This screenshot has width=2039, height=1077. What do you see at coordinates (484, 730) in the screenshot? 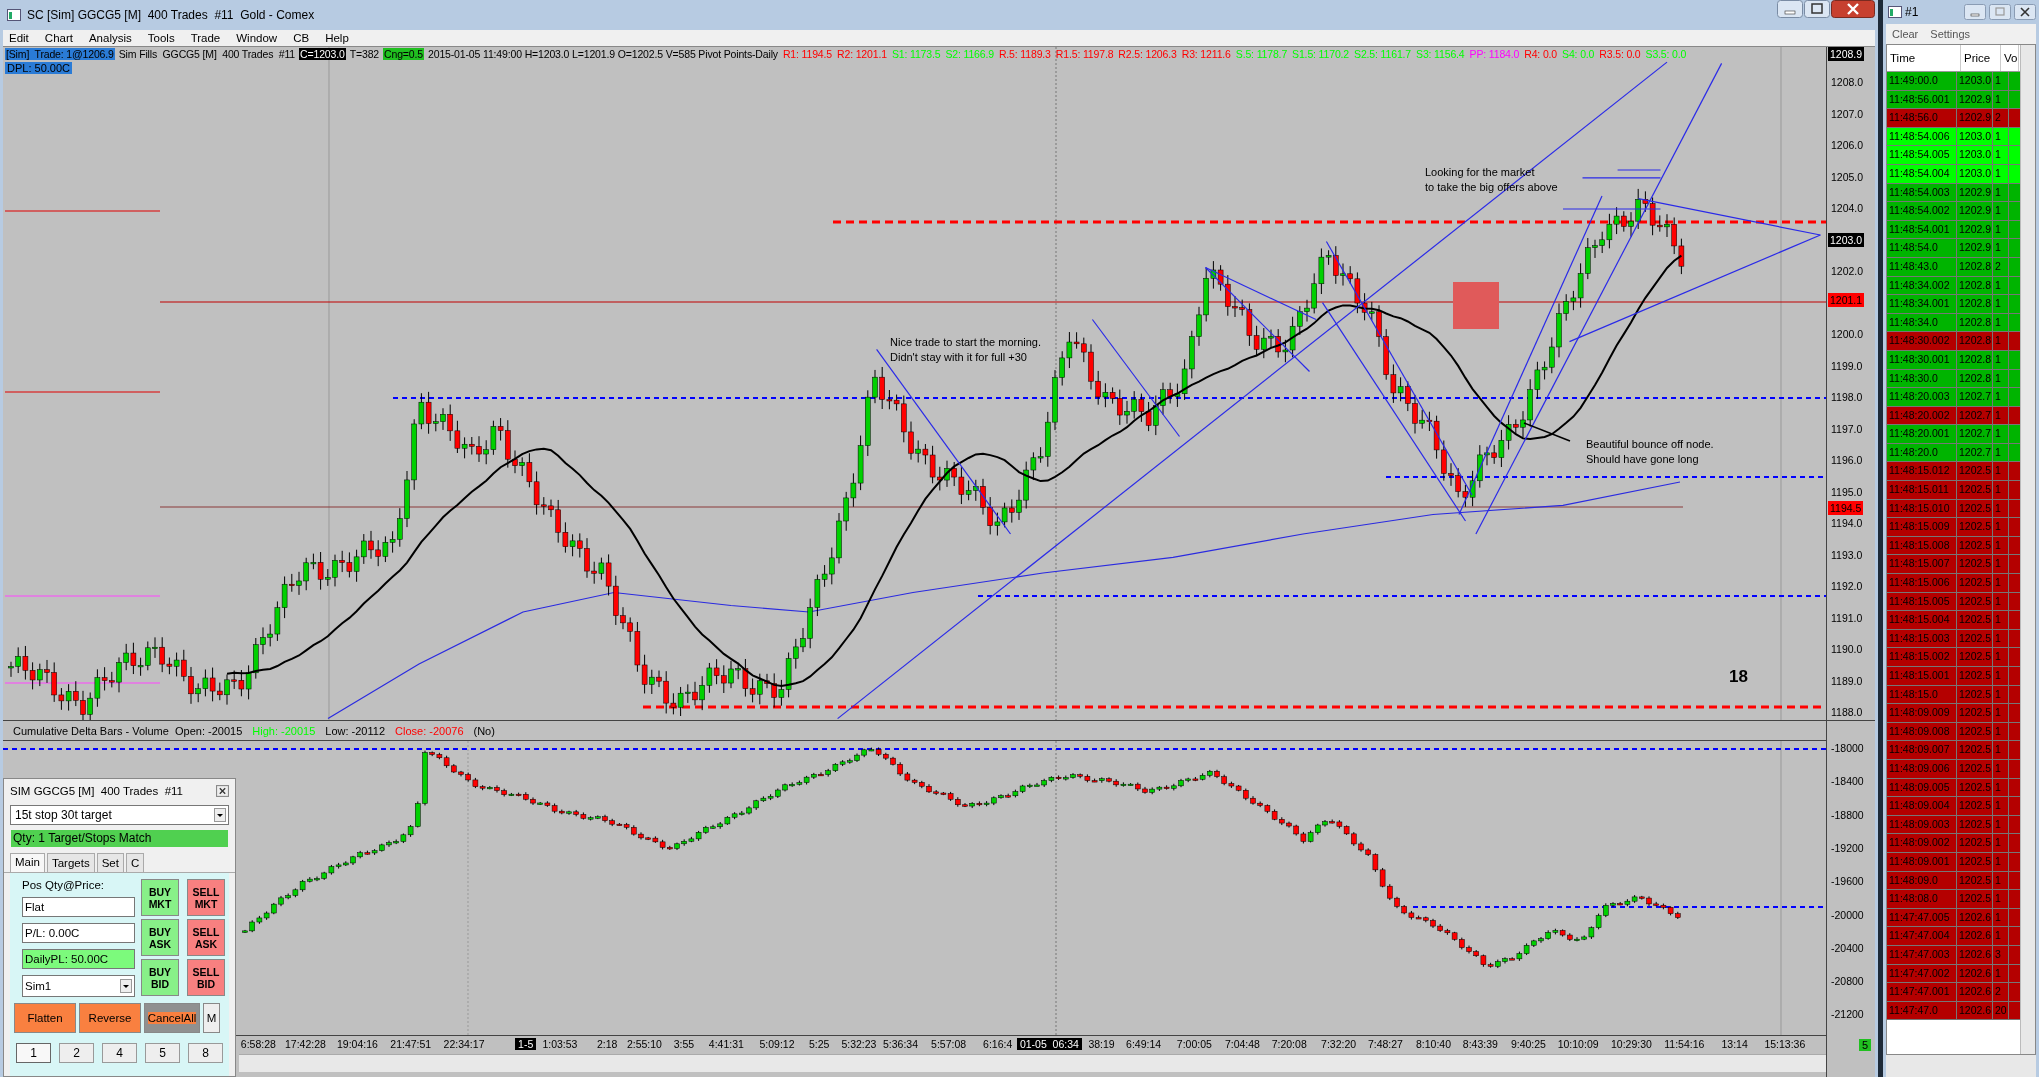
I see `indicator-info-text: (No)` at bounding box center [484, 730].